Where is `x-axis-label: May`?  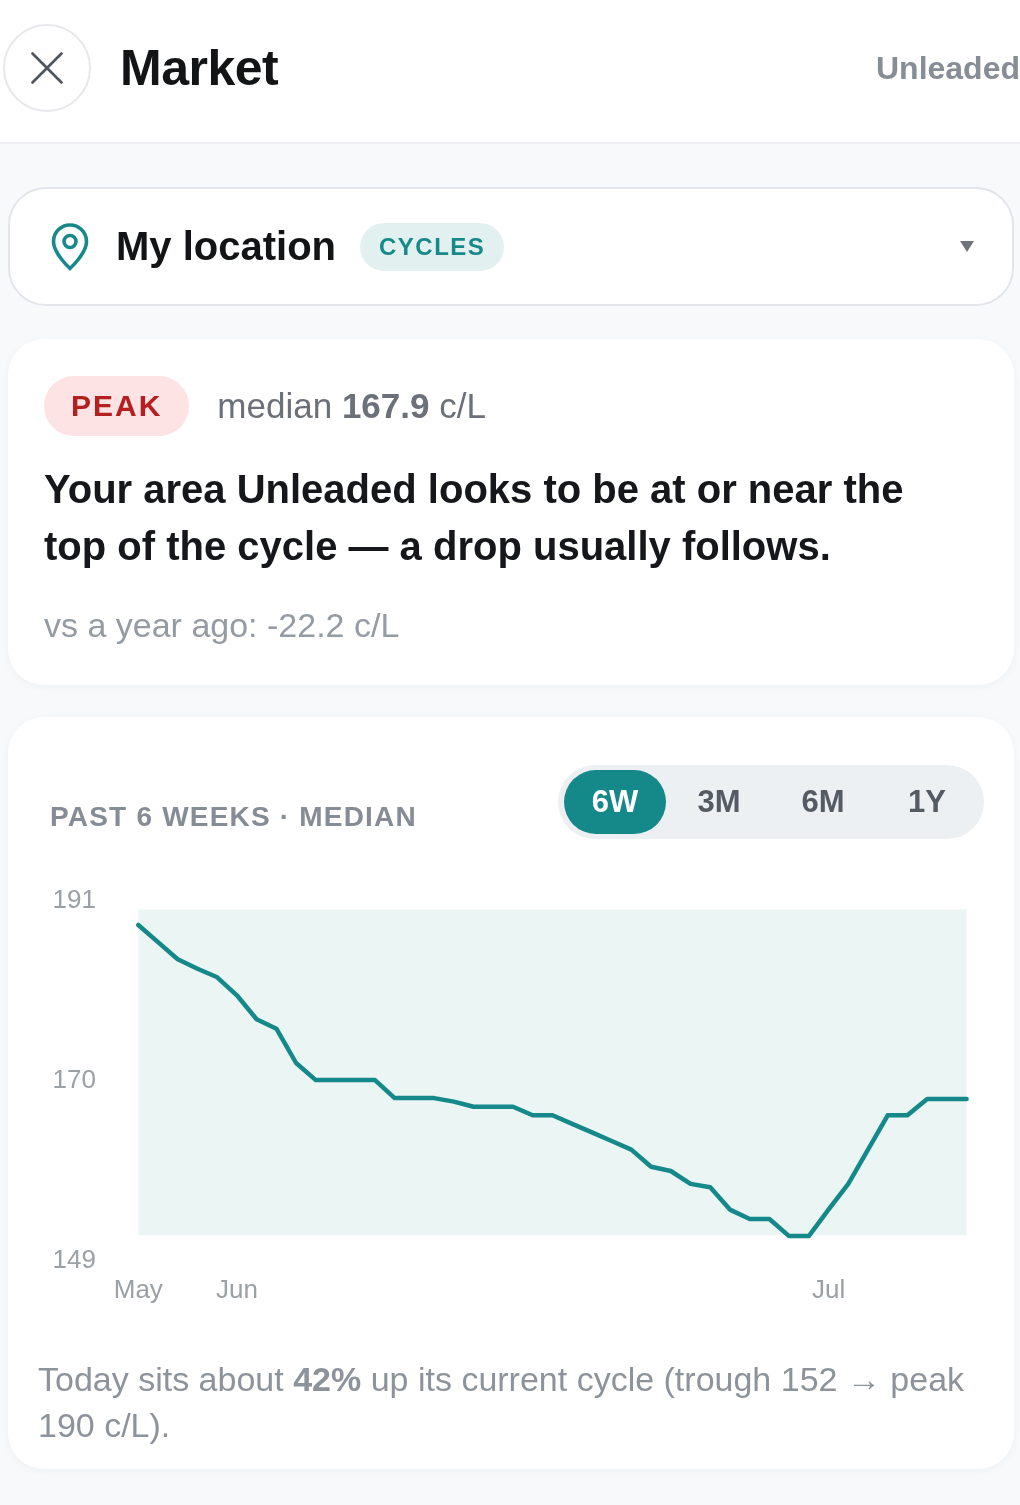 x-axis-label: May is located at coordinates (138, 1288).